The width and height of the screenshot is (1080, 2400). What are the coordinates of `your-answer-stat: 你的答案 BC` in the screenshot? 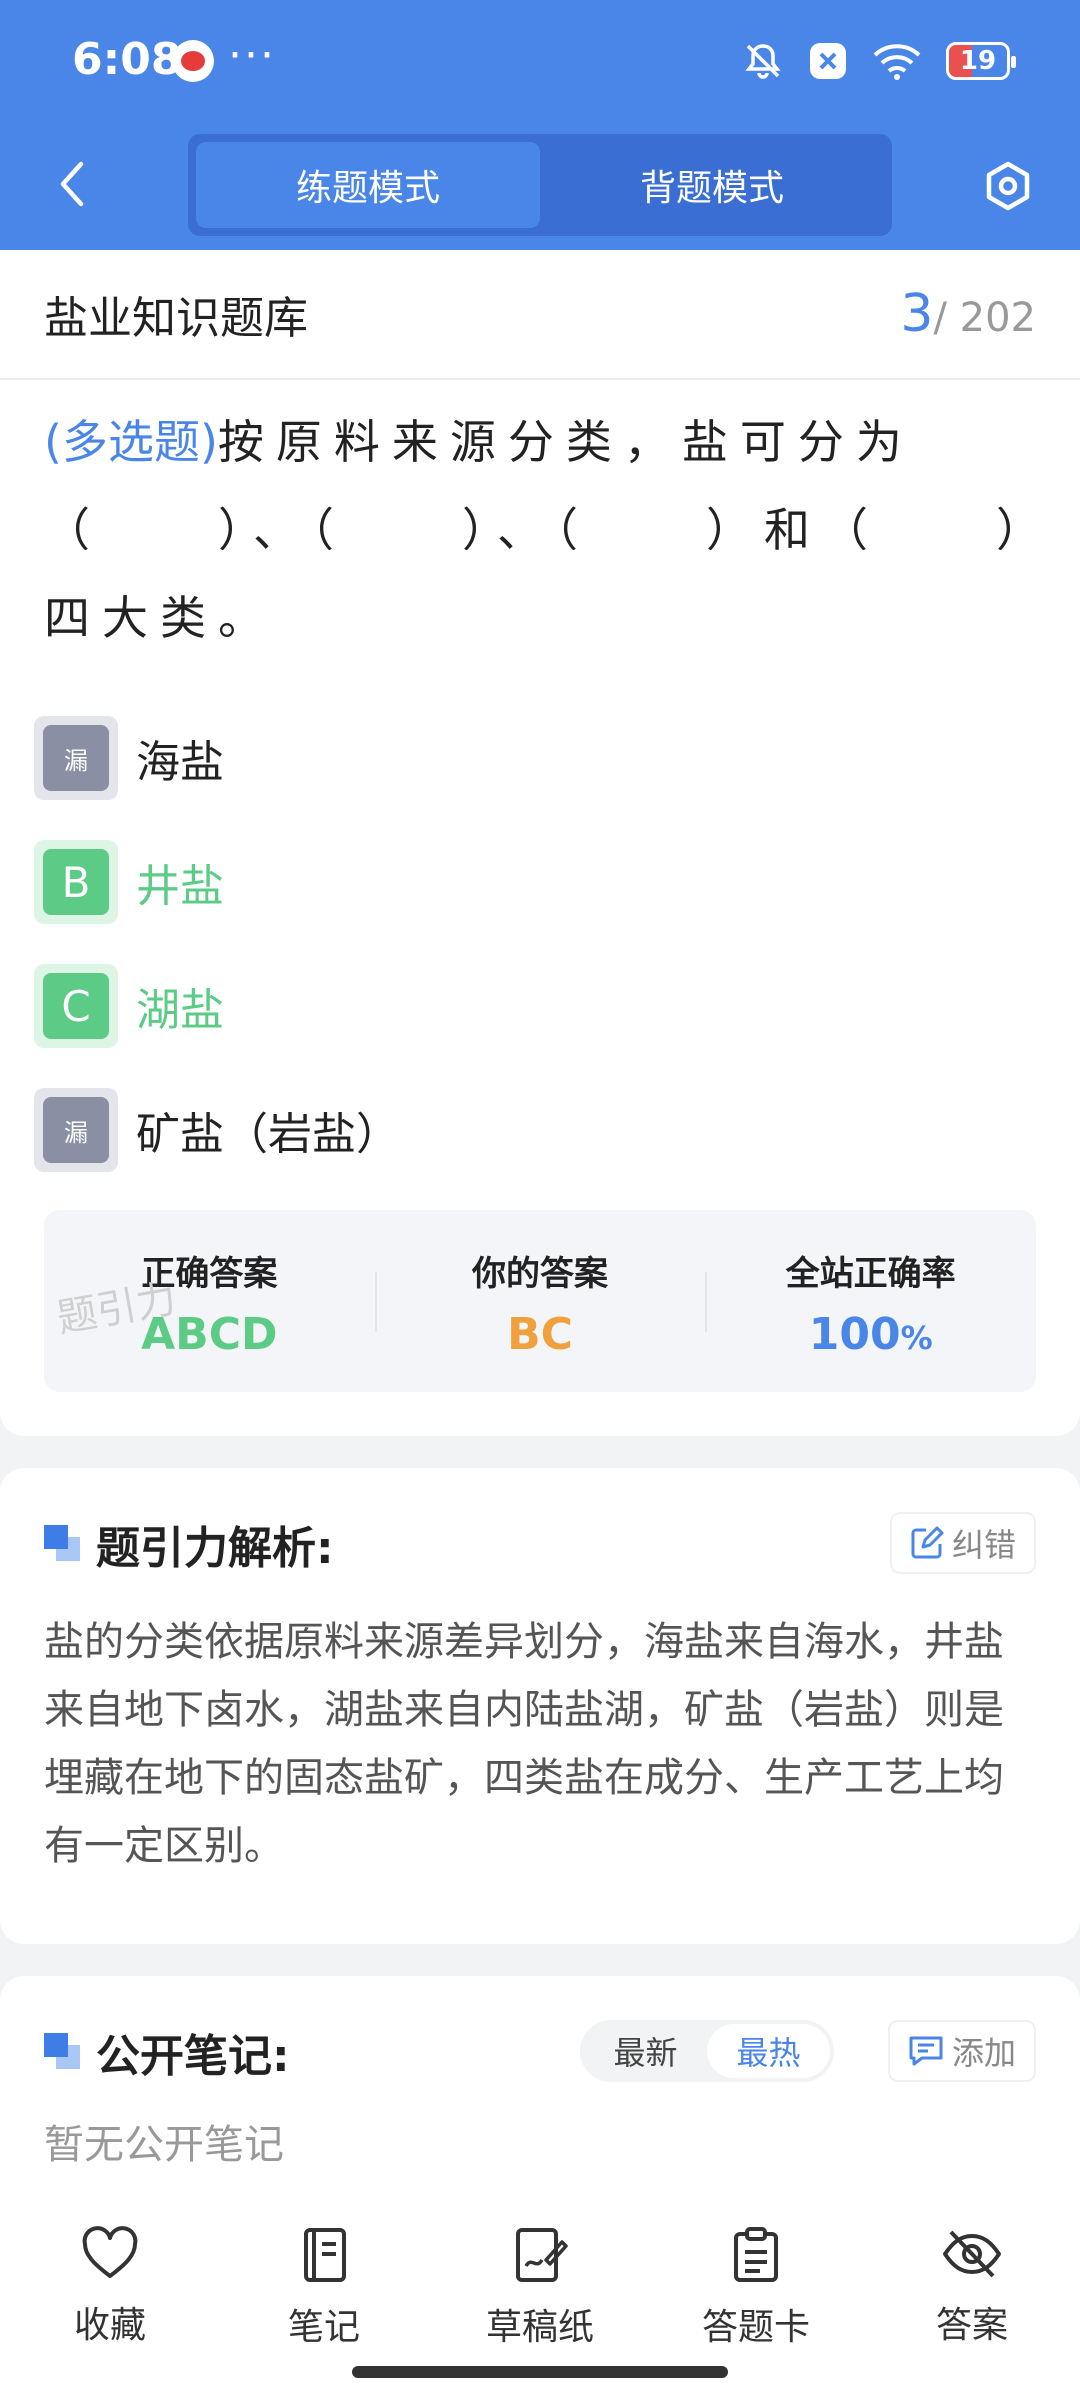 It's located at (540, 1303).